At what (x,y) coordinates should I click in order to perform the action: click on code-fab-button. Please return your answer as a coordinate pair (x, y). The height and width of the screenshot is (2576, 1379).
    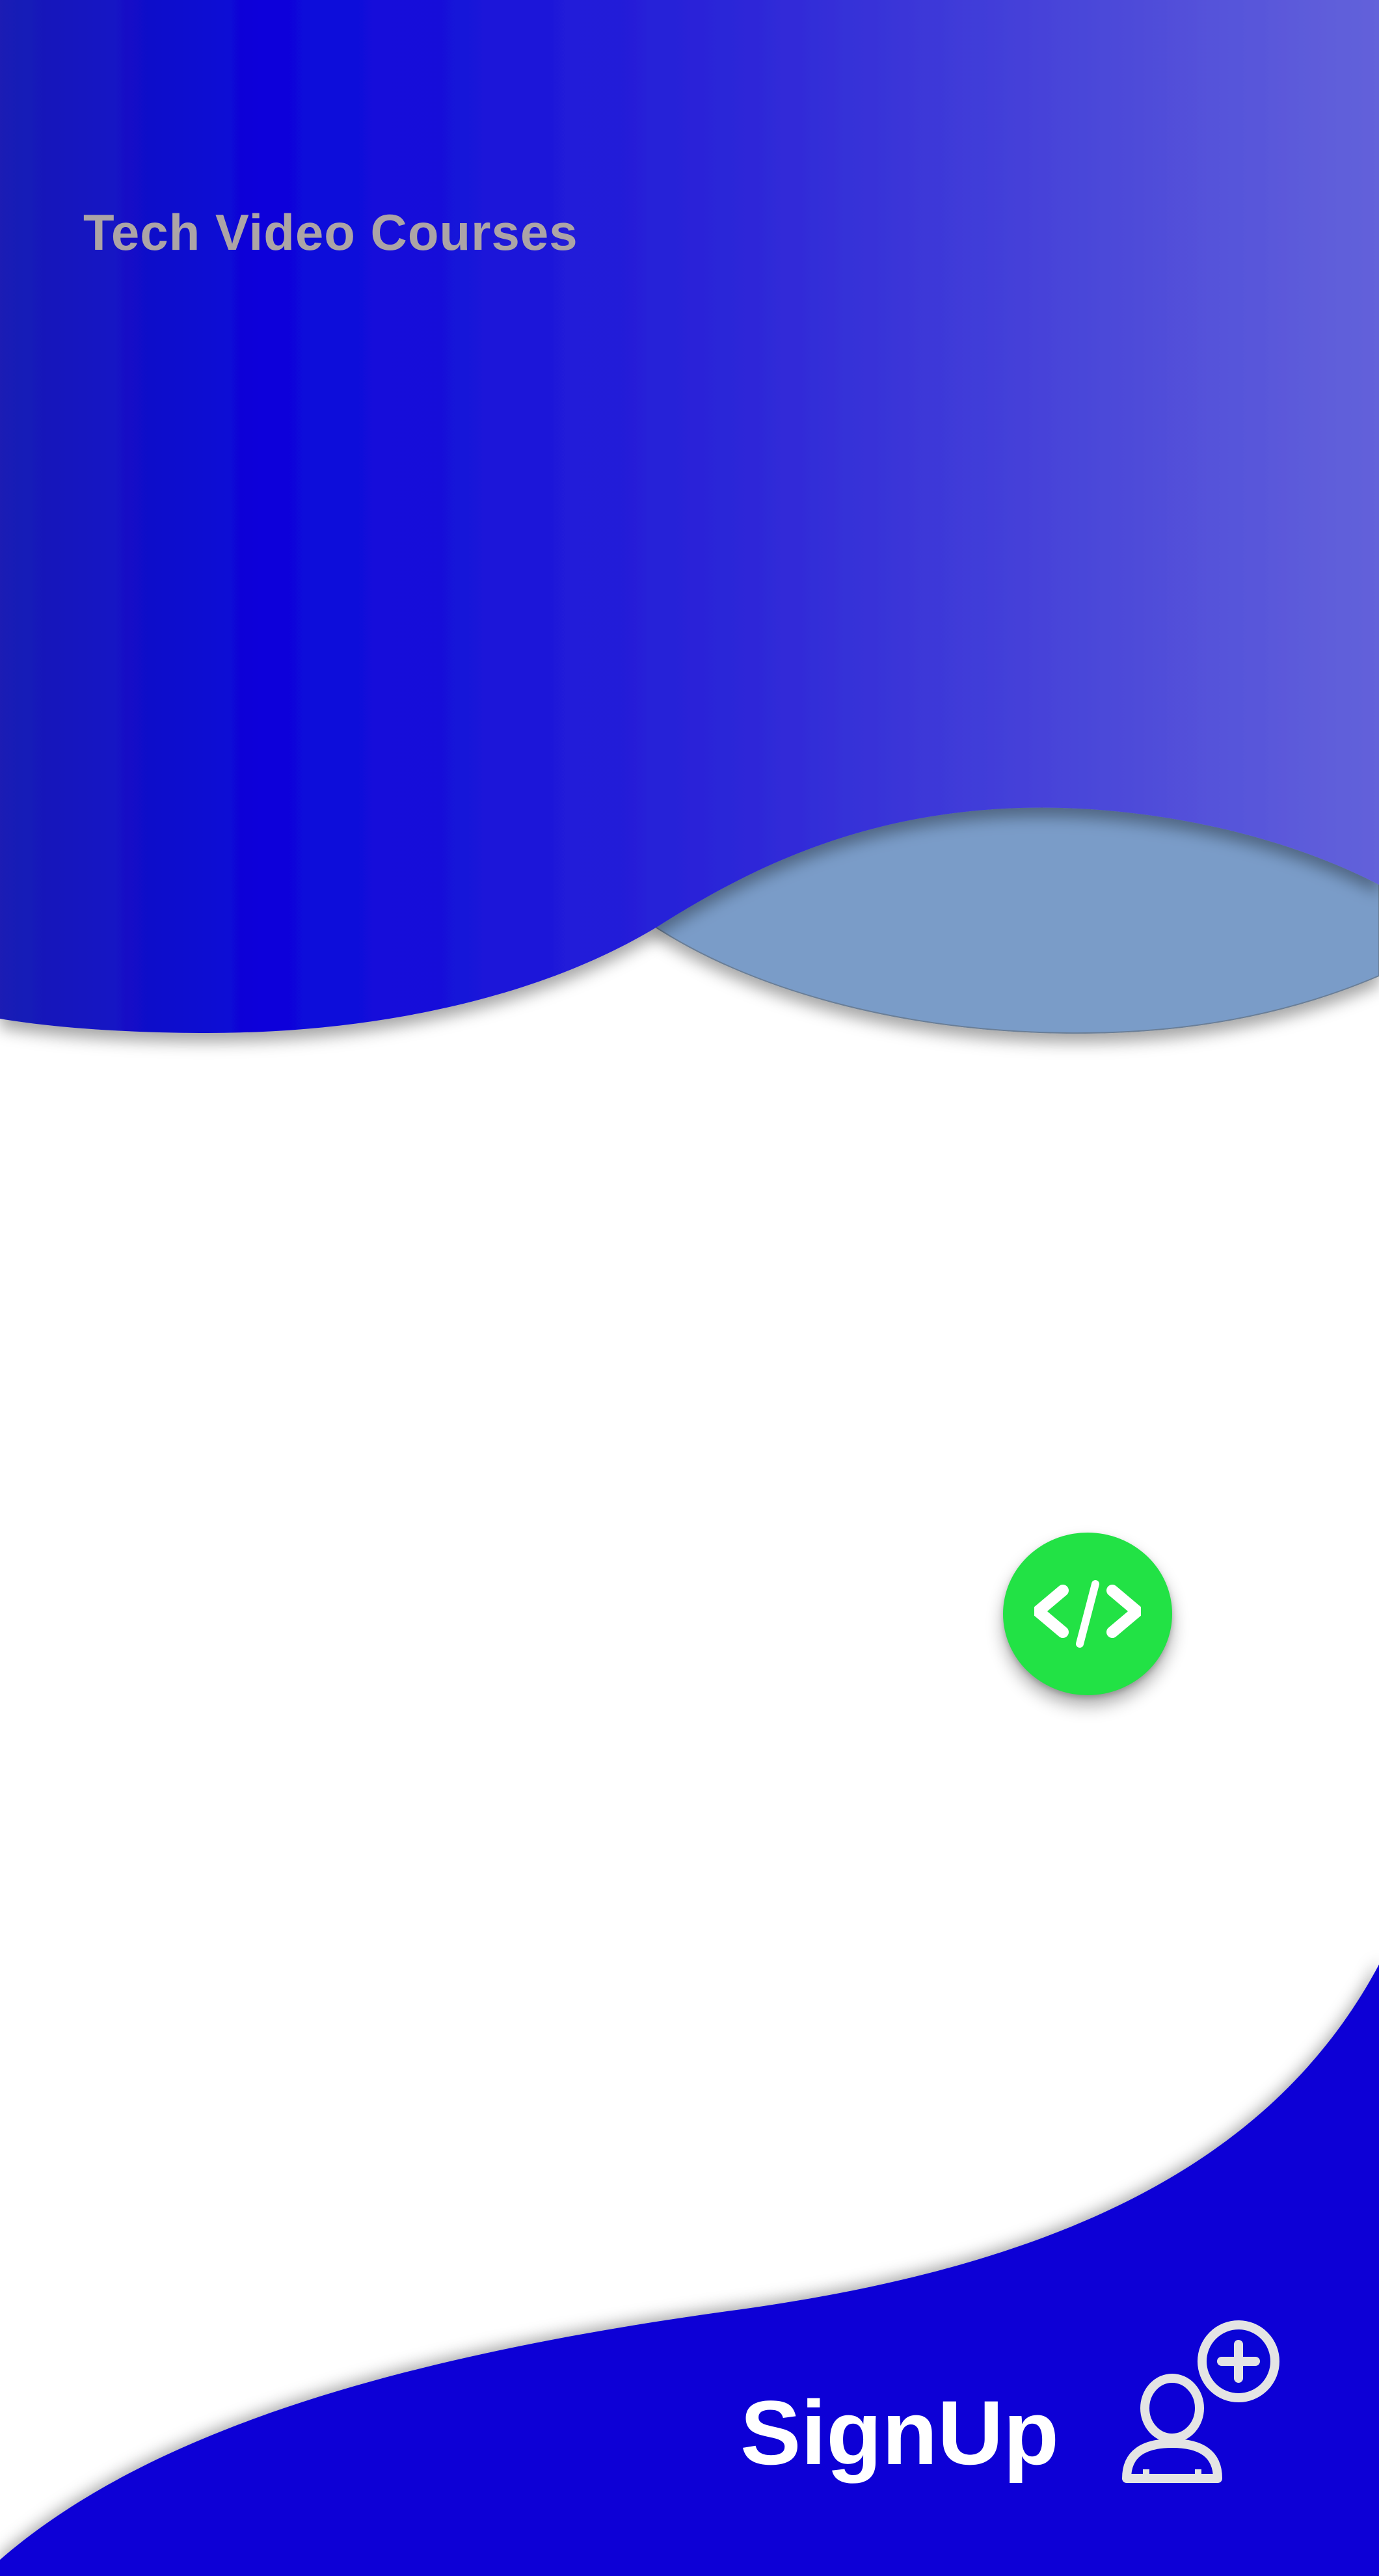
    Looking at the image, I should click on (1087, 1614).